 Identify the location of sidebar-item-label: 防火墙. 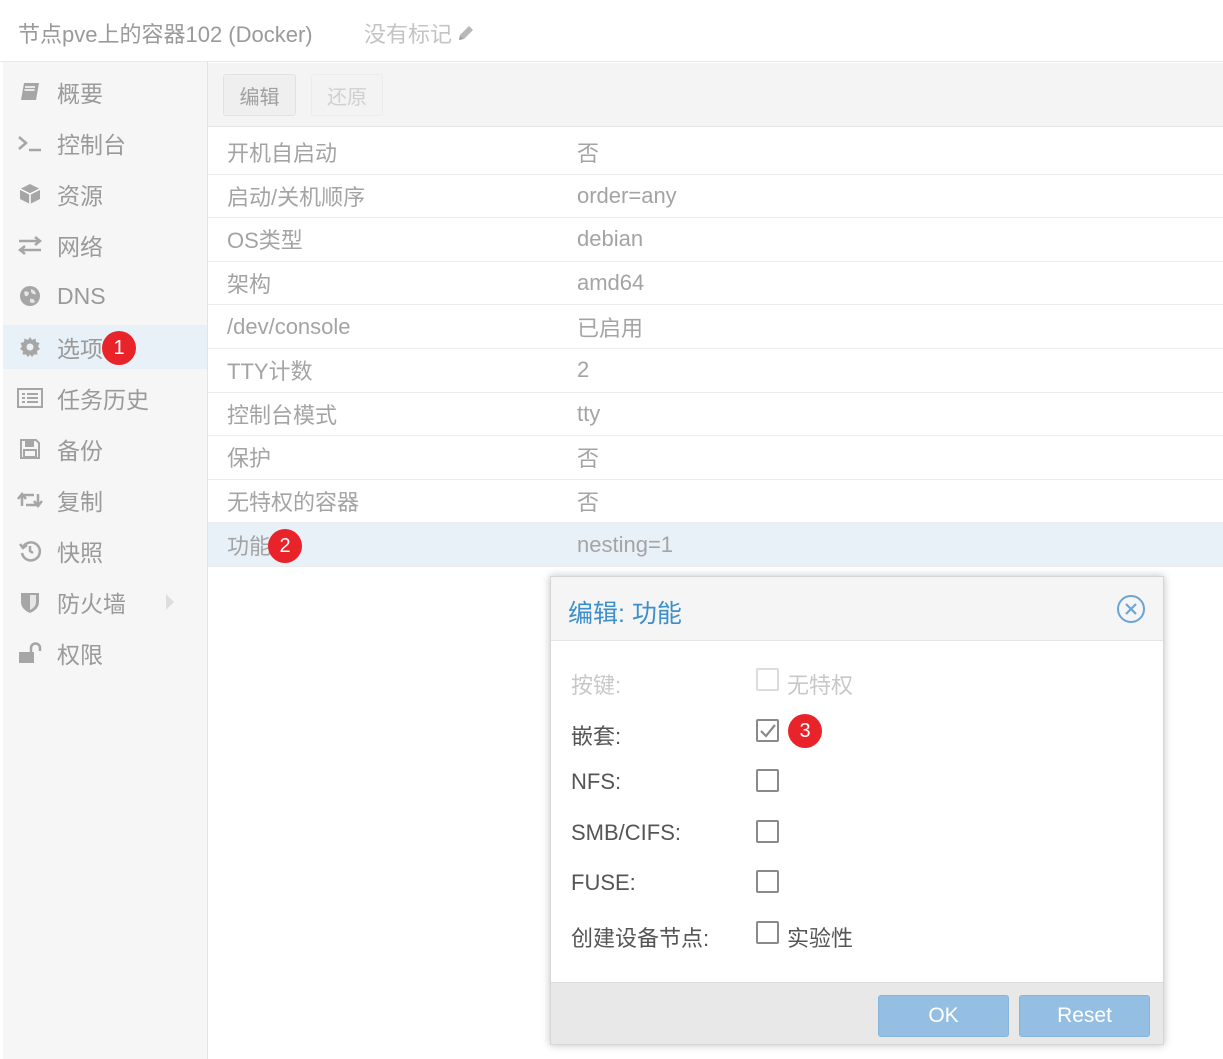
(91, 604).